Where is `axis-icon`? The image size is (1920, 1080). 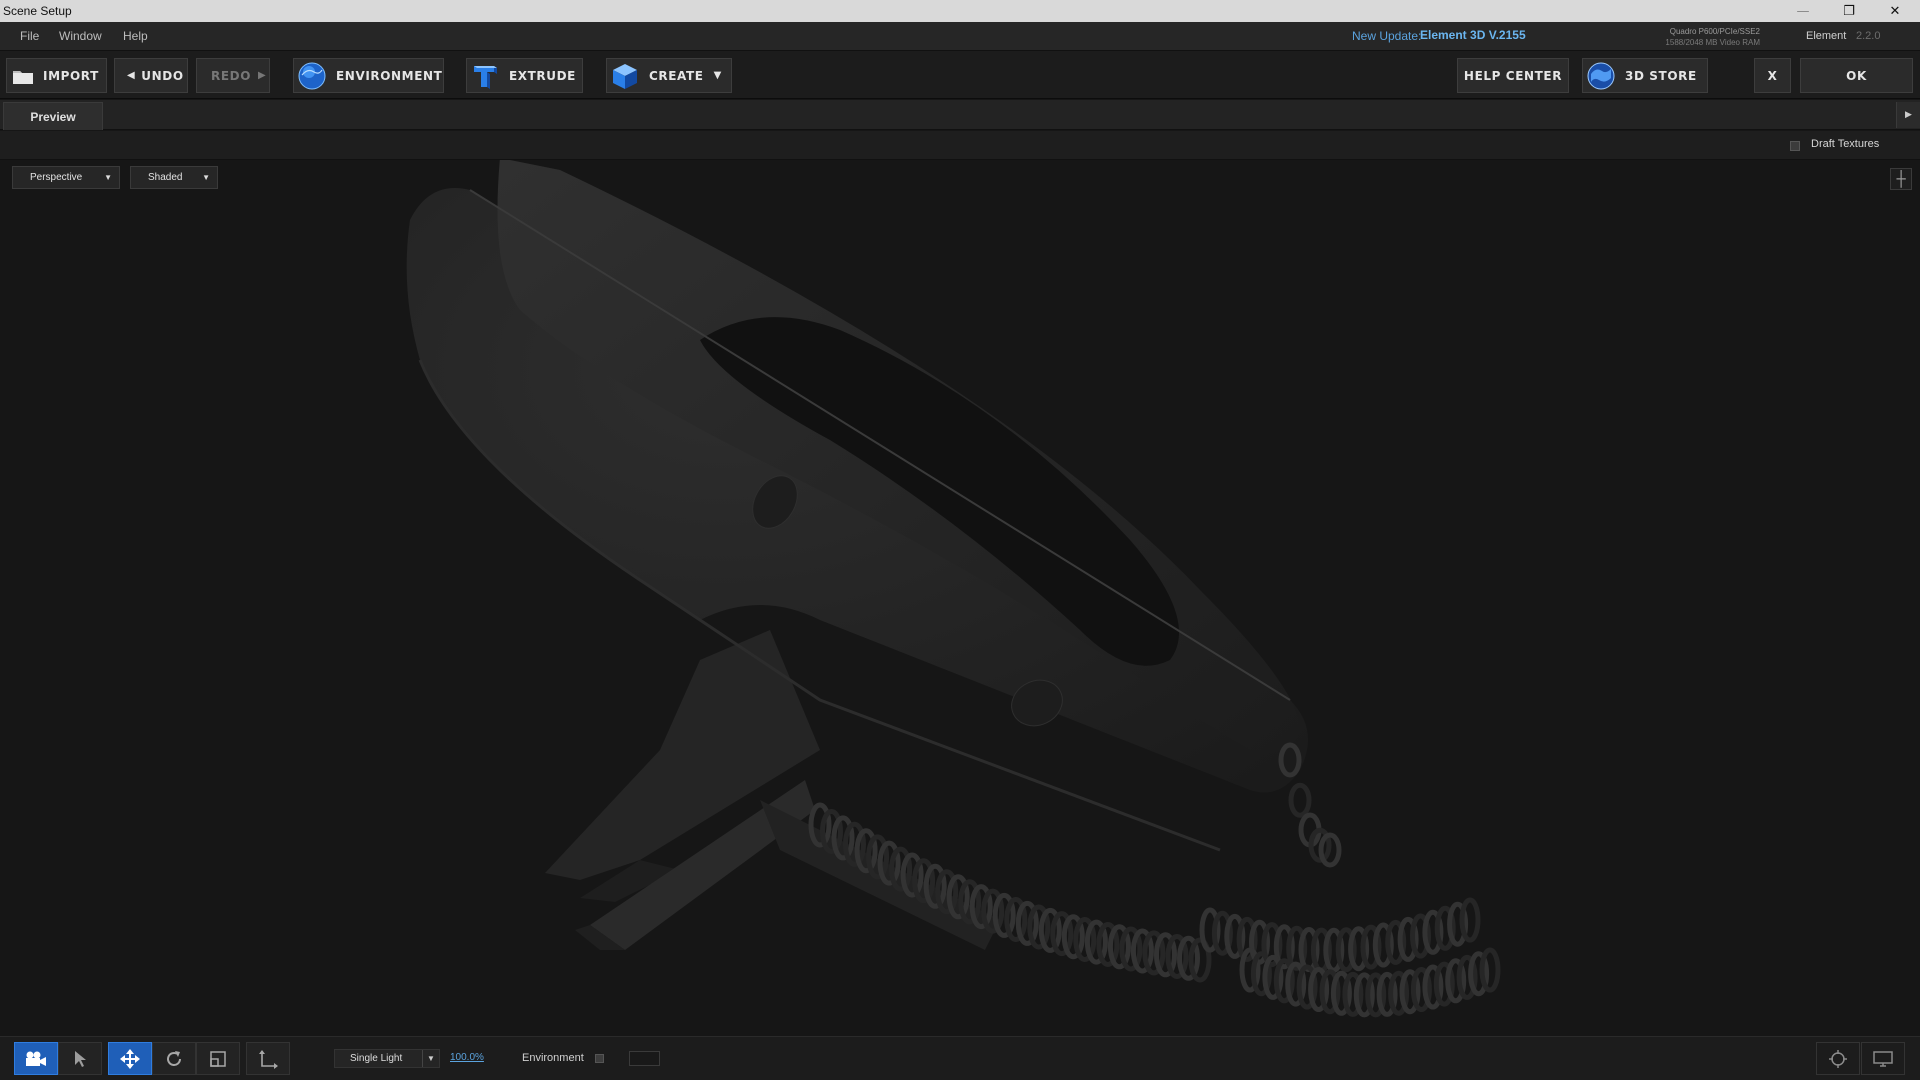 axis-icon is located at coordinates (268, 1059).